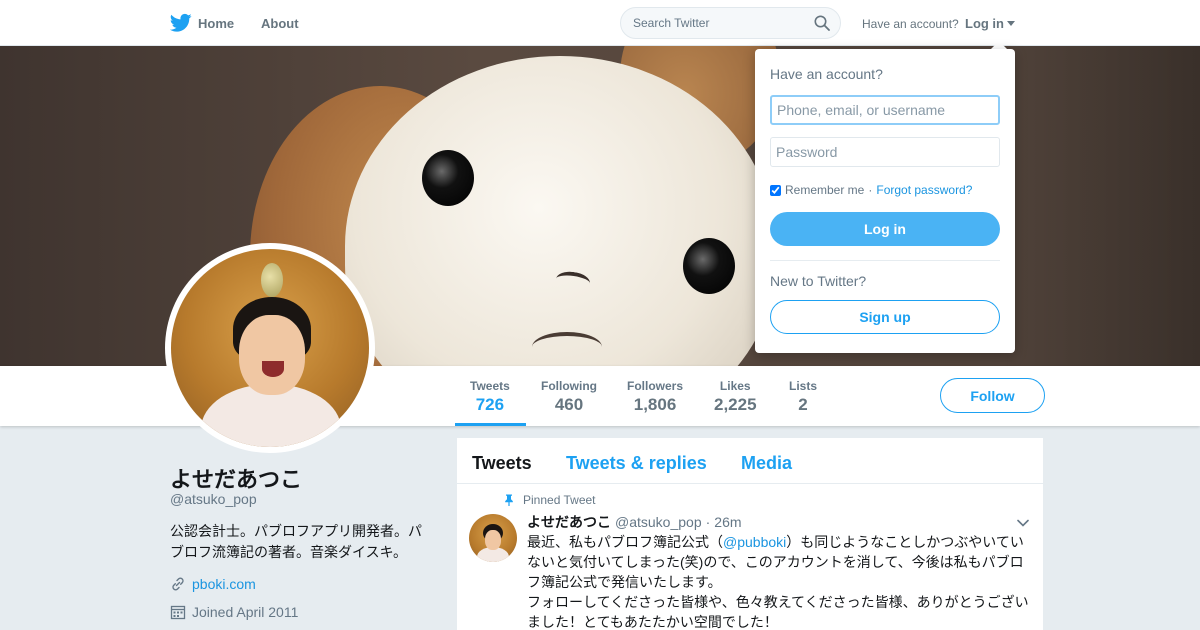  Describe the element at coordinates (992, 395) in the screenshot. I see `follow-button: Follow` at that location.